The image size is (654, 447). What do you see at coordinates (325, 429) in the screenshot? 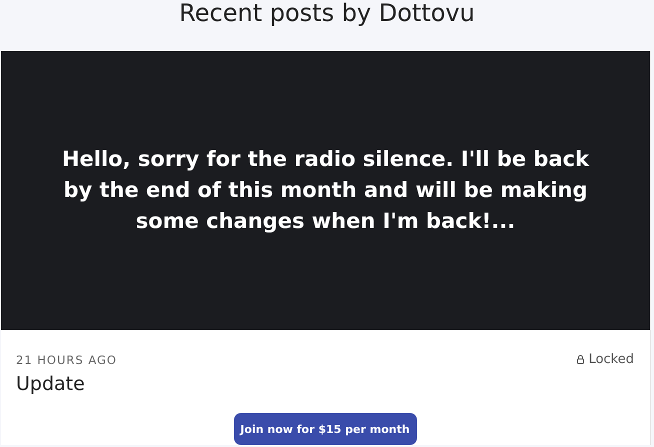
I see `join-button: Join now for $15 per month` at bounding box center [325, 429].